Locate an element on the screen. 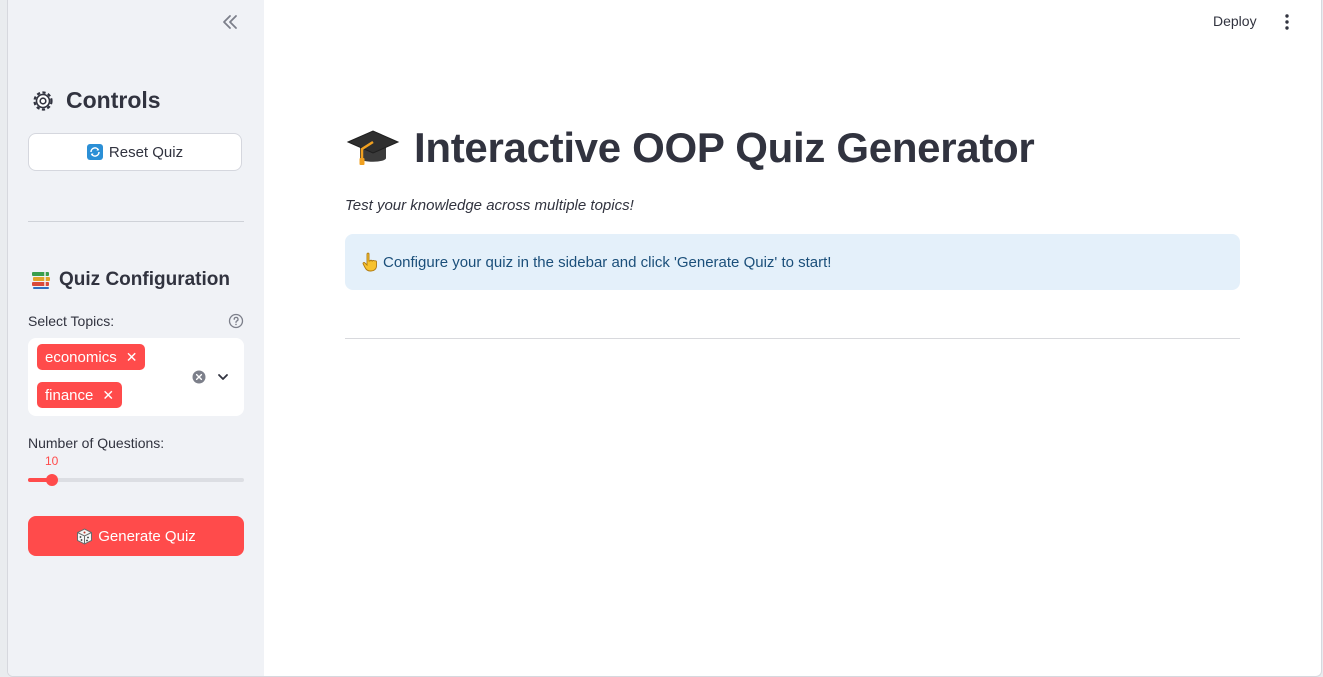 The image size is (1323, 677). topics-multiselect: economics ✕ finance ✕ is located at coordinates (136, 377).